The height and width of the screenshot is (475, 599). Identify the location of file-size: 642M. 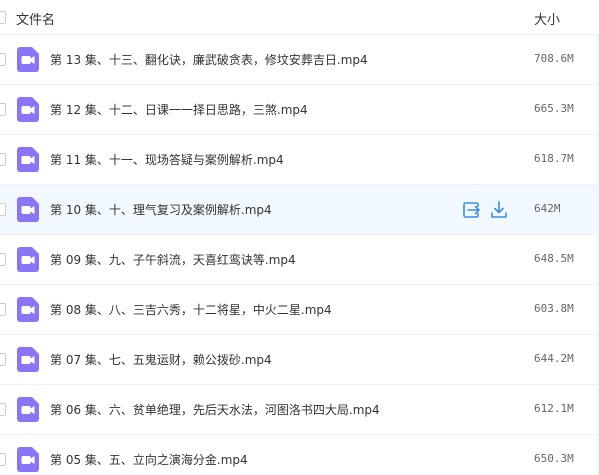
(547, 208).